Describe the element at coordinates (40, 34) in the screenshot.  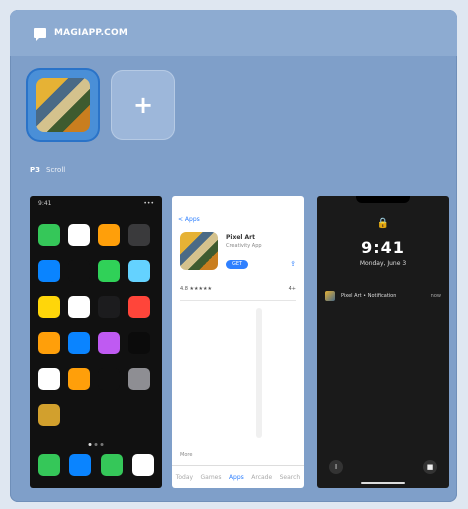
I see `chat-bubble-icon` at that location.